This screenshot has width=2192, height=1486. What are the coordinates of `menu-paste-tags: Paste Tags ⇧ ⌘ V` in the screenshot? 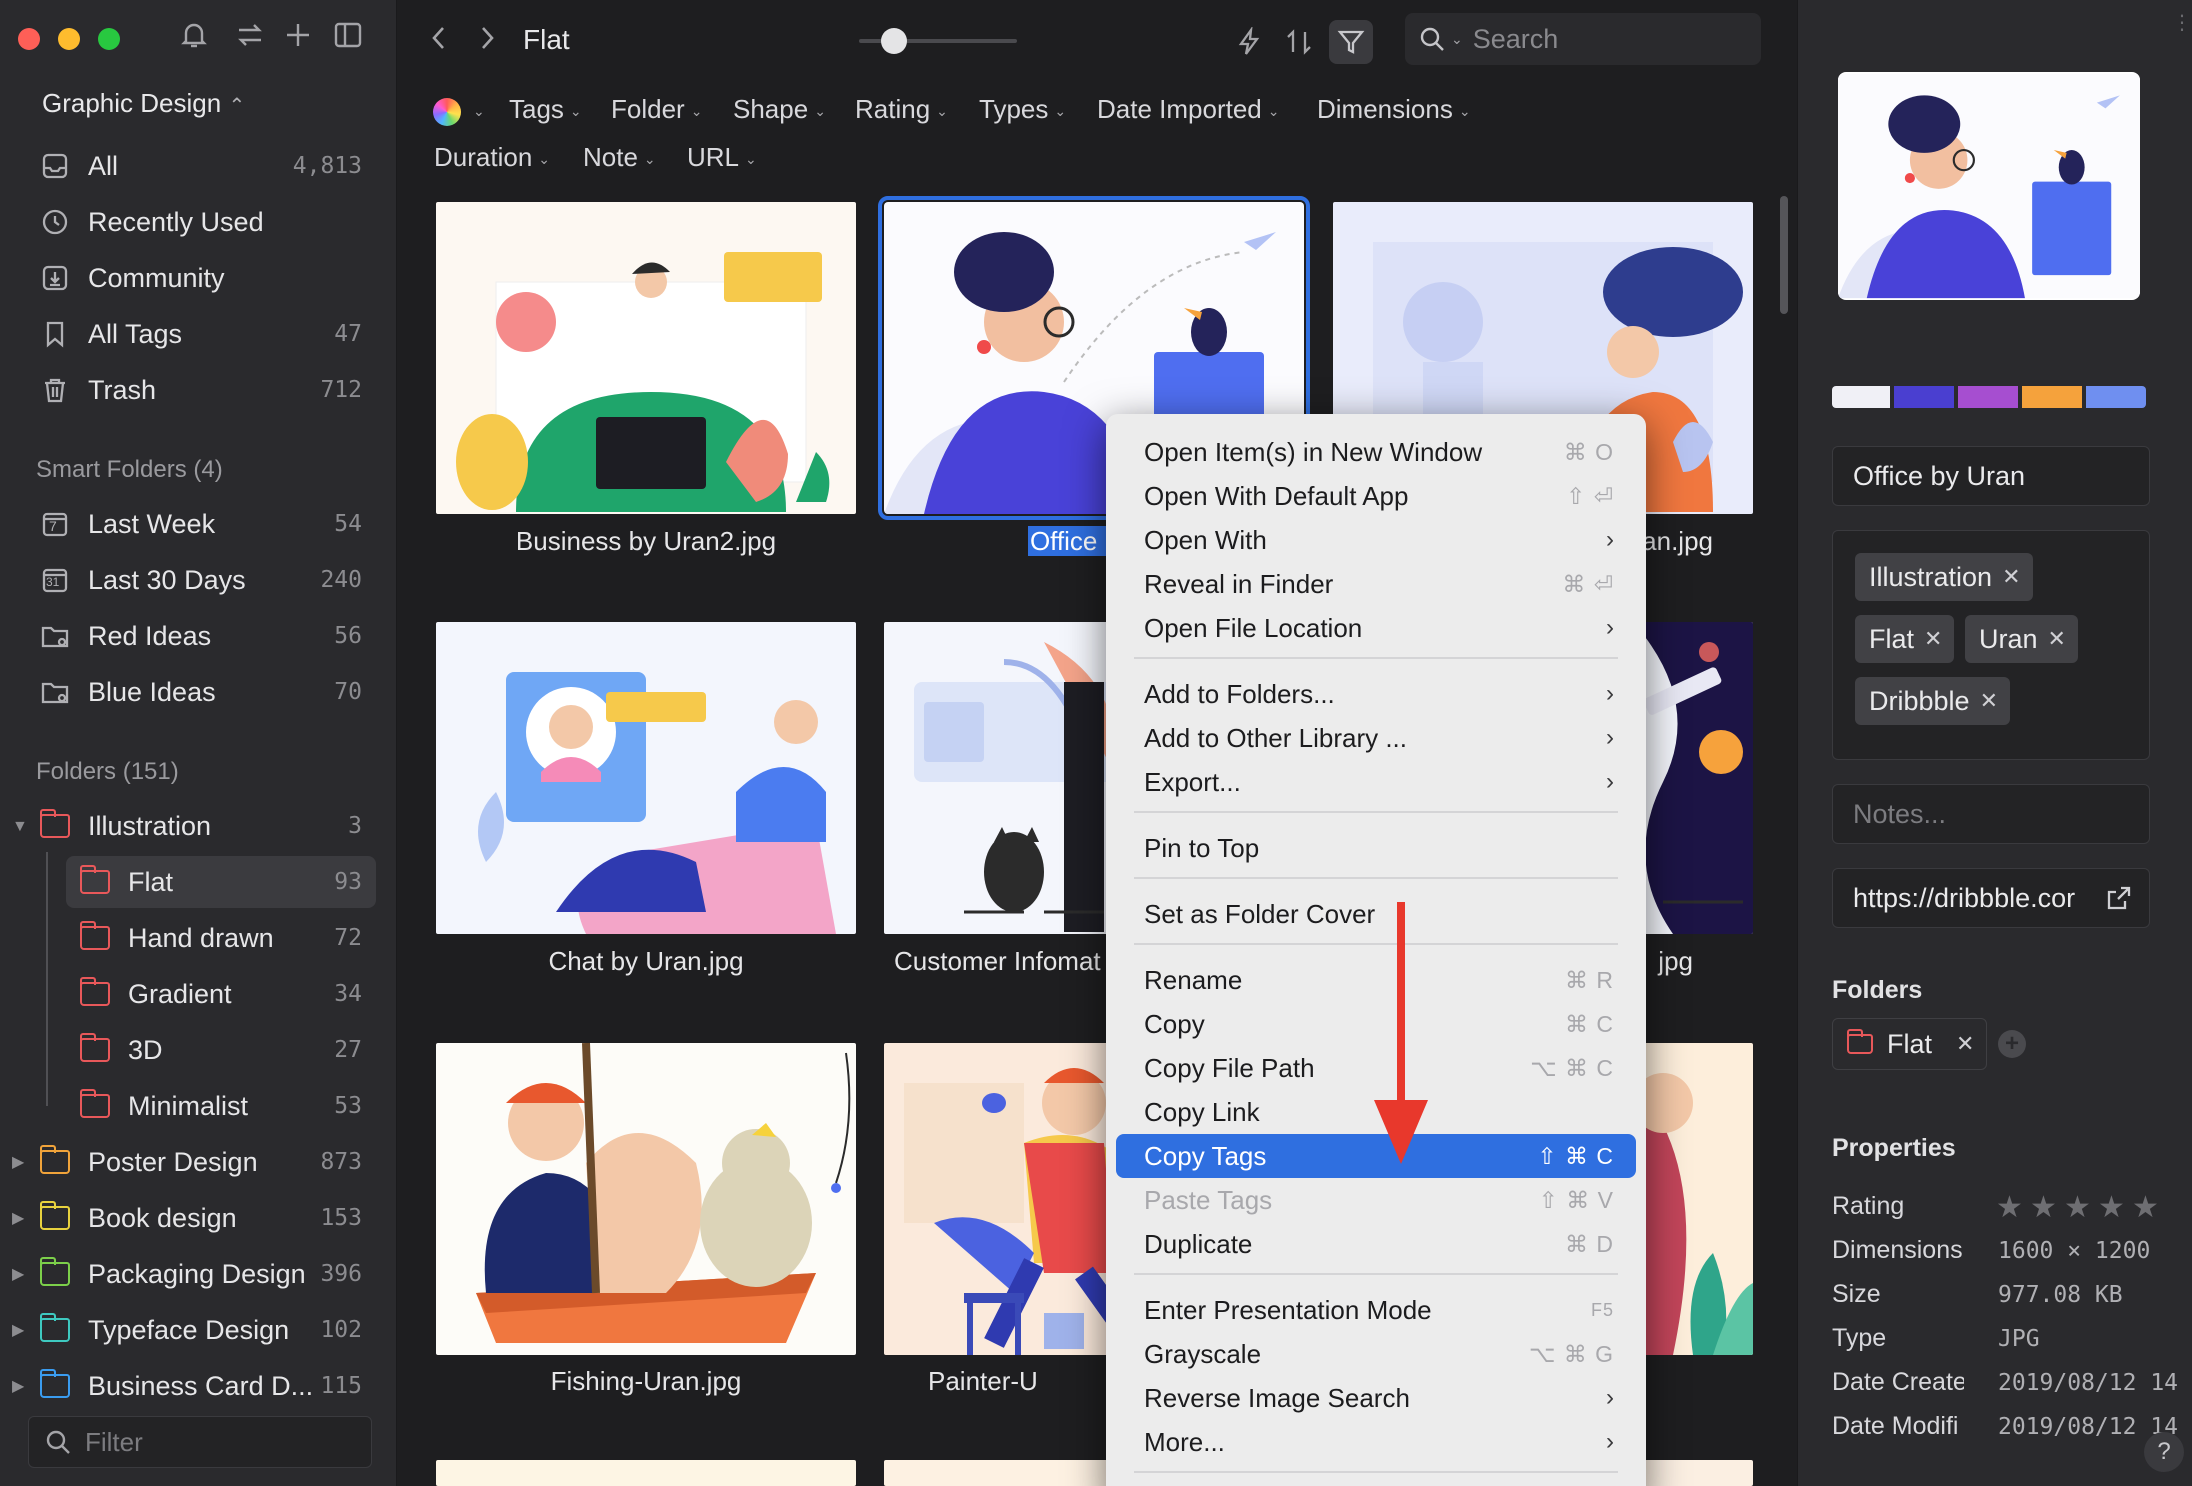 It's located at (1376, 1200).